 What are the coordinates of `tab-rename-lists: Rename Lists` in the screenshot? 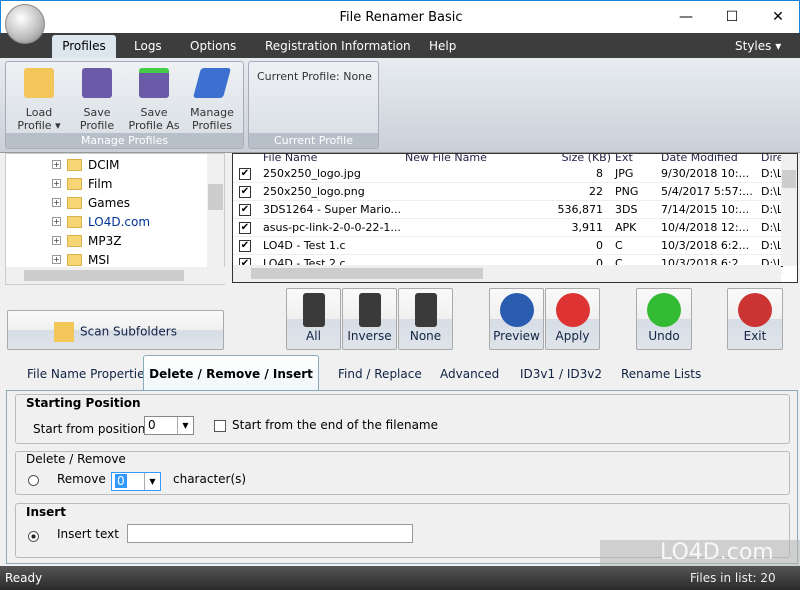 It's located at (661, 374).